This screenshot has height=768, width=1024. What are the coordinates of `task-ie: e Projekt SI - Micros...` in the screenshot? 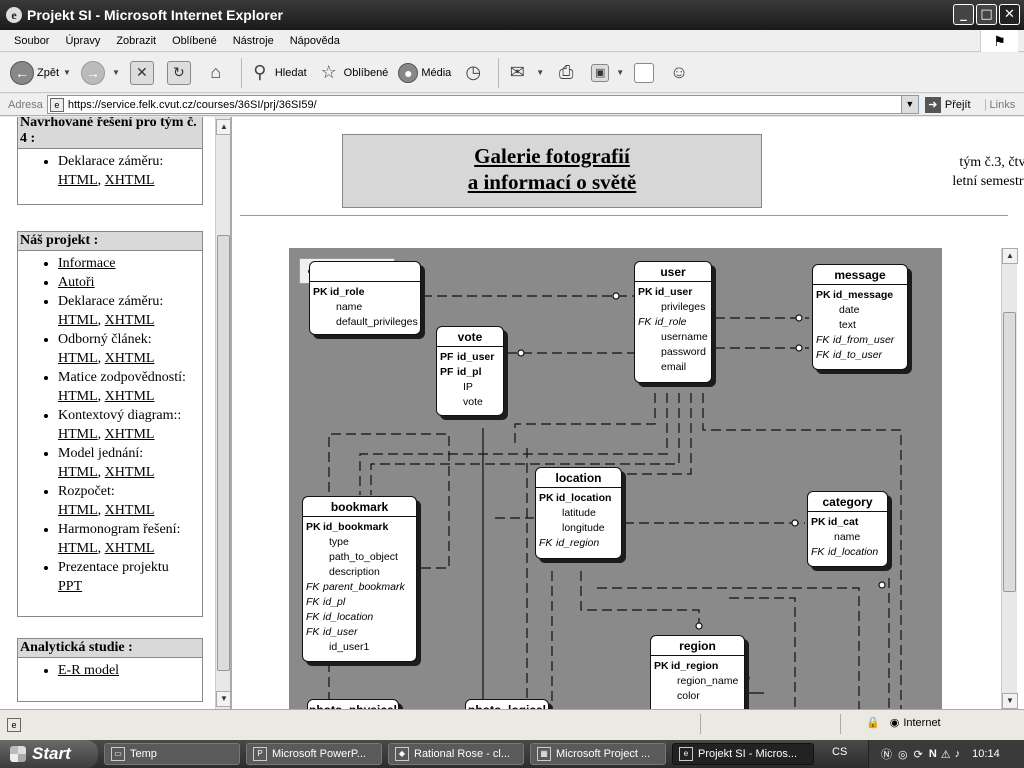 It's located at (743, 754).